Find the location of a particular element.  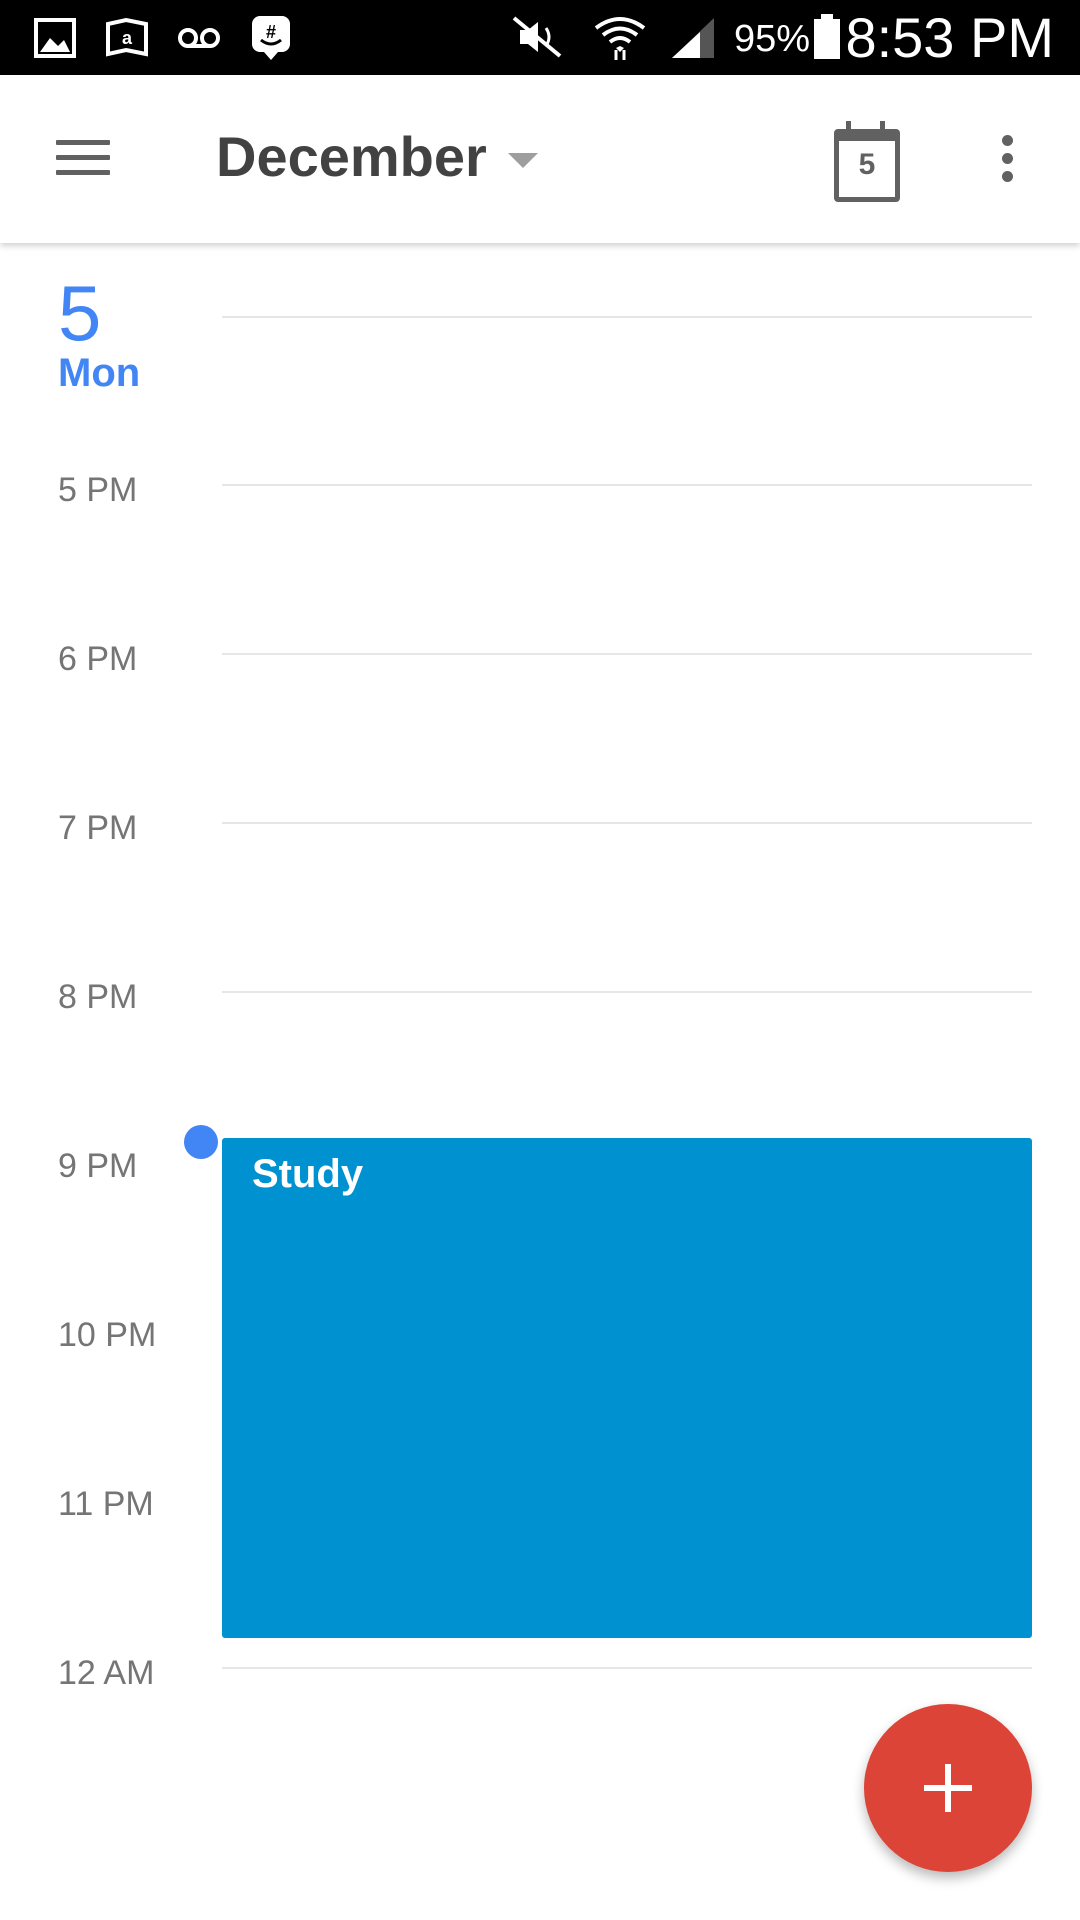

app-bar: December 5 is located at coordinates (540, 159).